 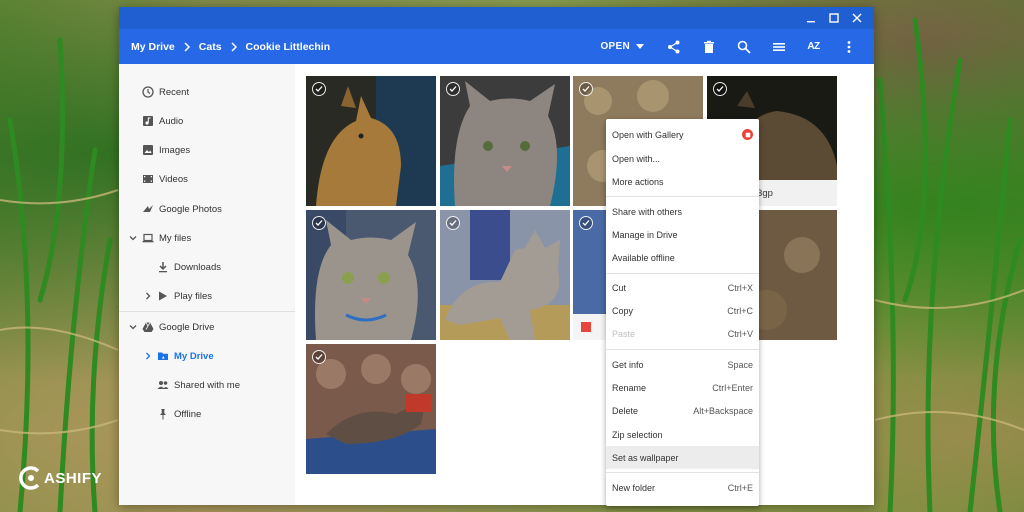 I want to click on photos-icon, so click(x=148, y=209).